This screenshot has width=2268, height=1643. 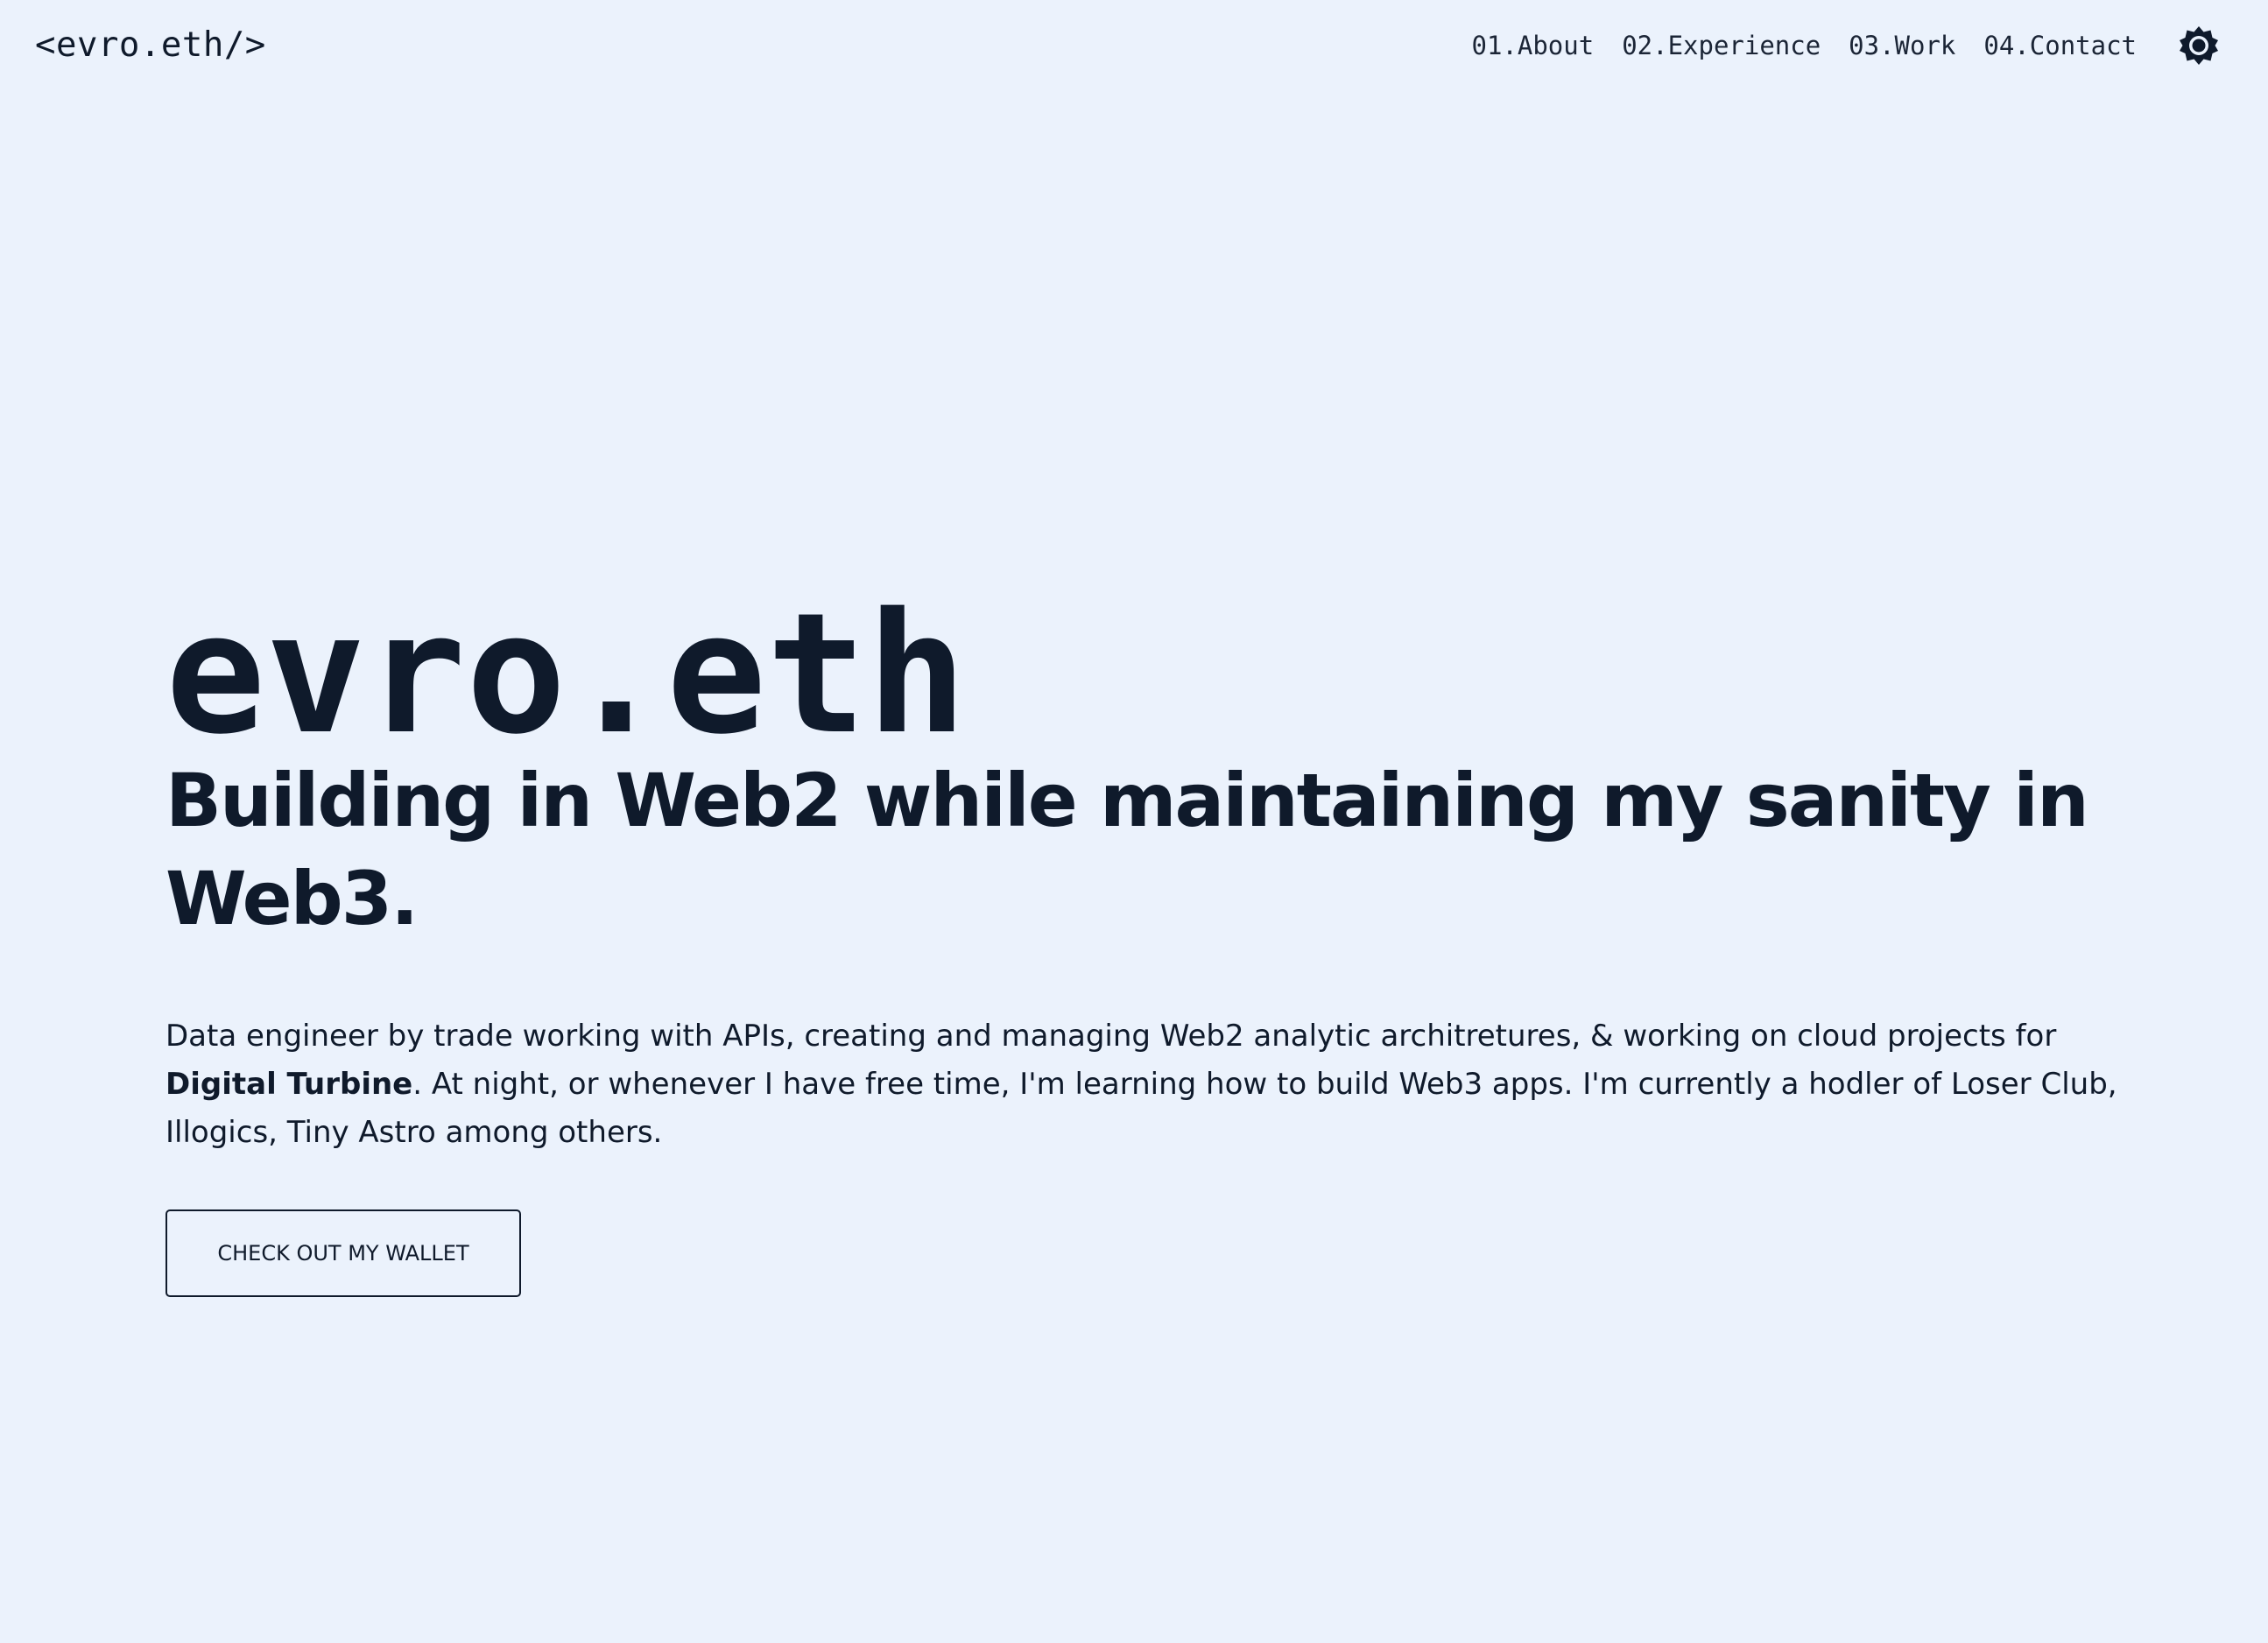 What do you see at coordinates (289, 1084) in the screenshot?
I see `bio-company: Digital Turbine` at bounding box center [289, 1084].